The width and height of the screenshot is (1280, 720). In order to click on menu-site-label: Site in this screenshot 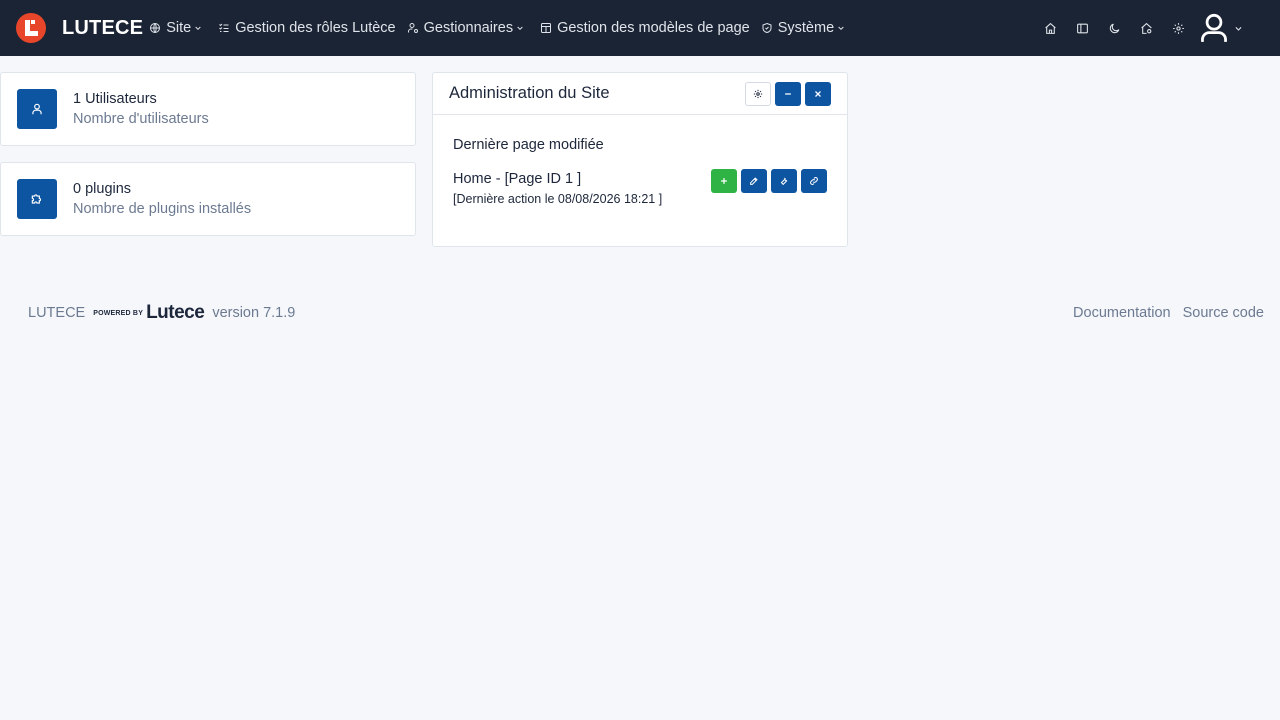, I will do `click(179, 28)`.